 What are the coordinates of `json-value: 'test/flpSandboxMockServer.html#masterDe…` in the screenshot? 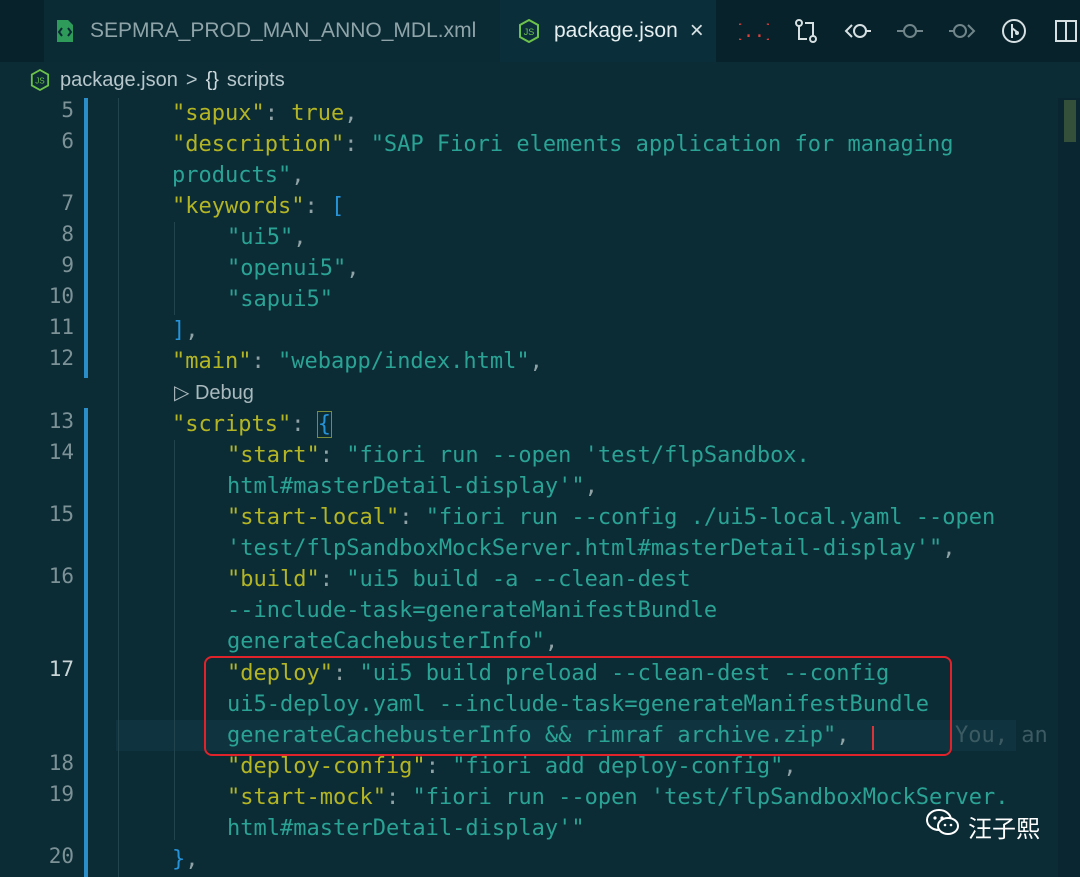 It's located at (585, 548).